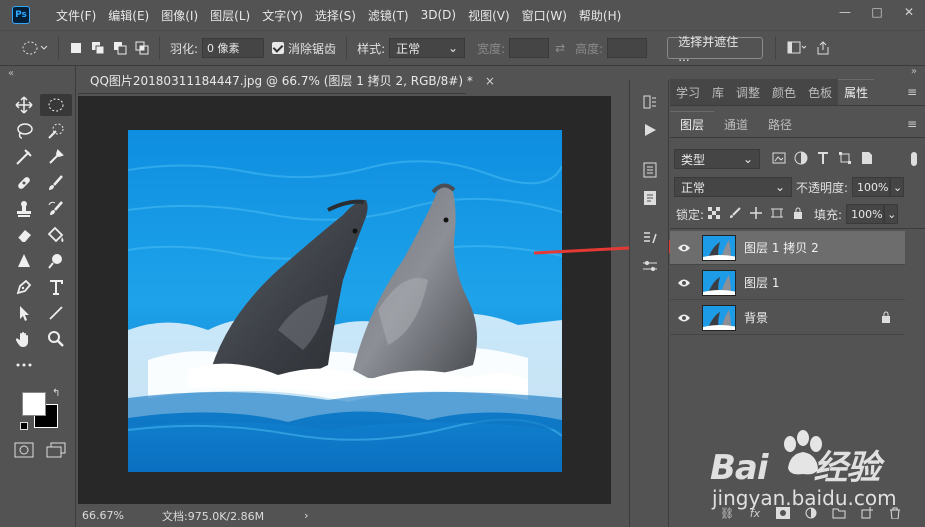 Image resolution: width=925 pixels, height=527 pixels. I want to click on zoom-level: 66.67%, so click(108, 515).